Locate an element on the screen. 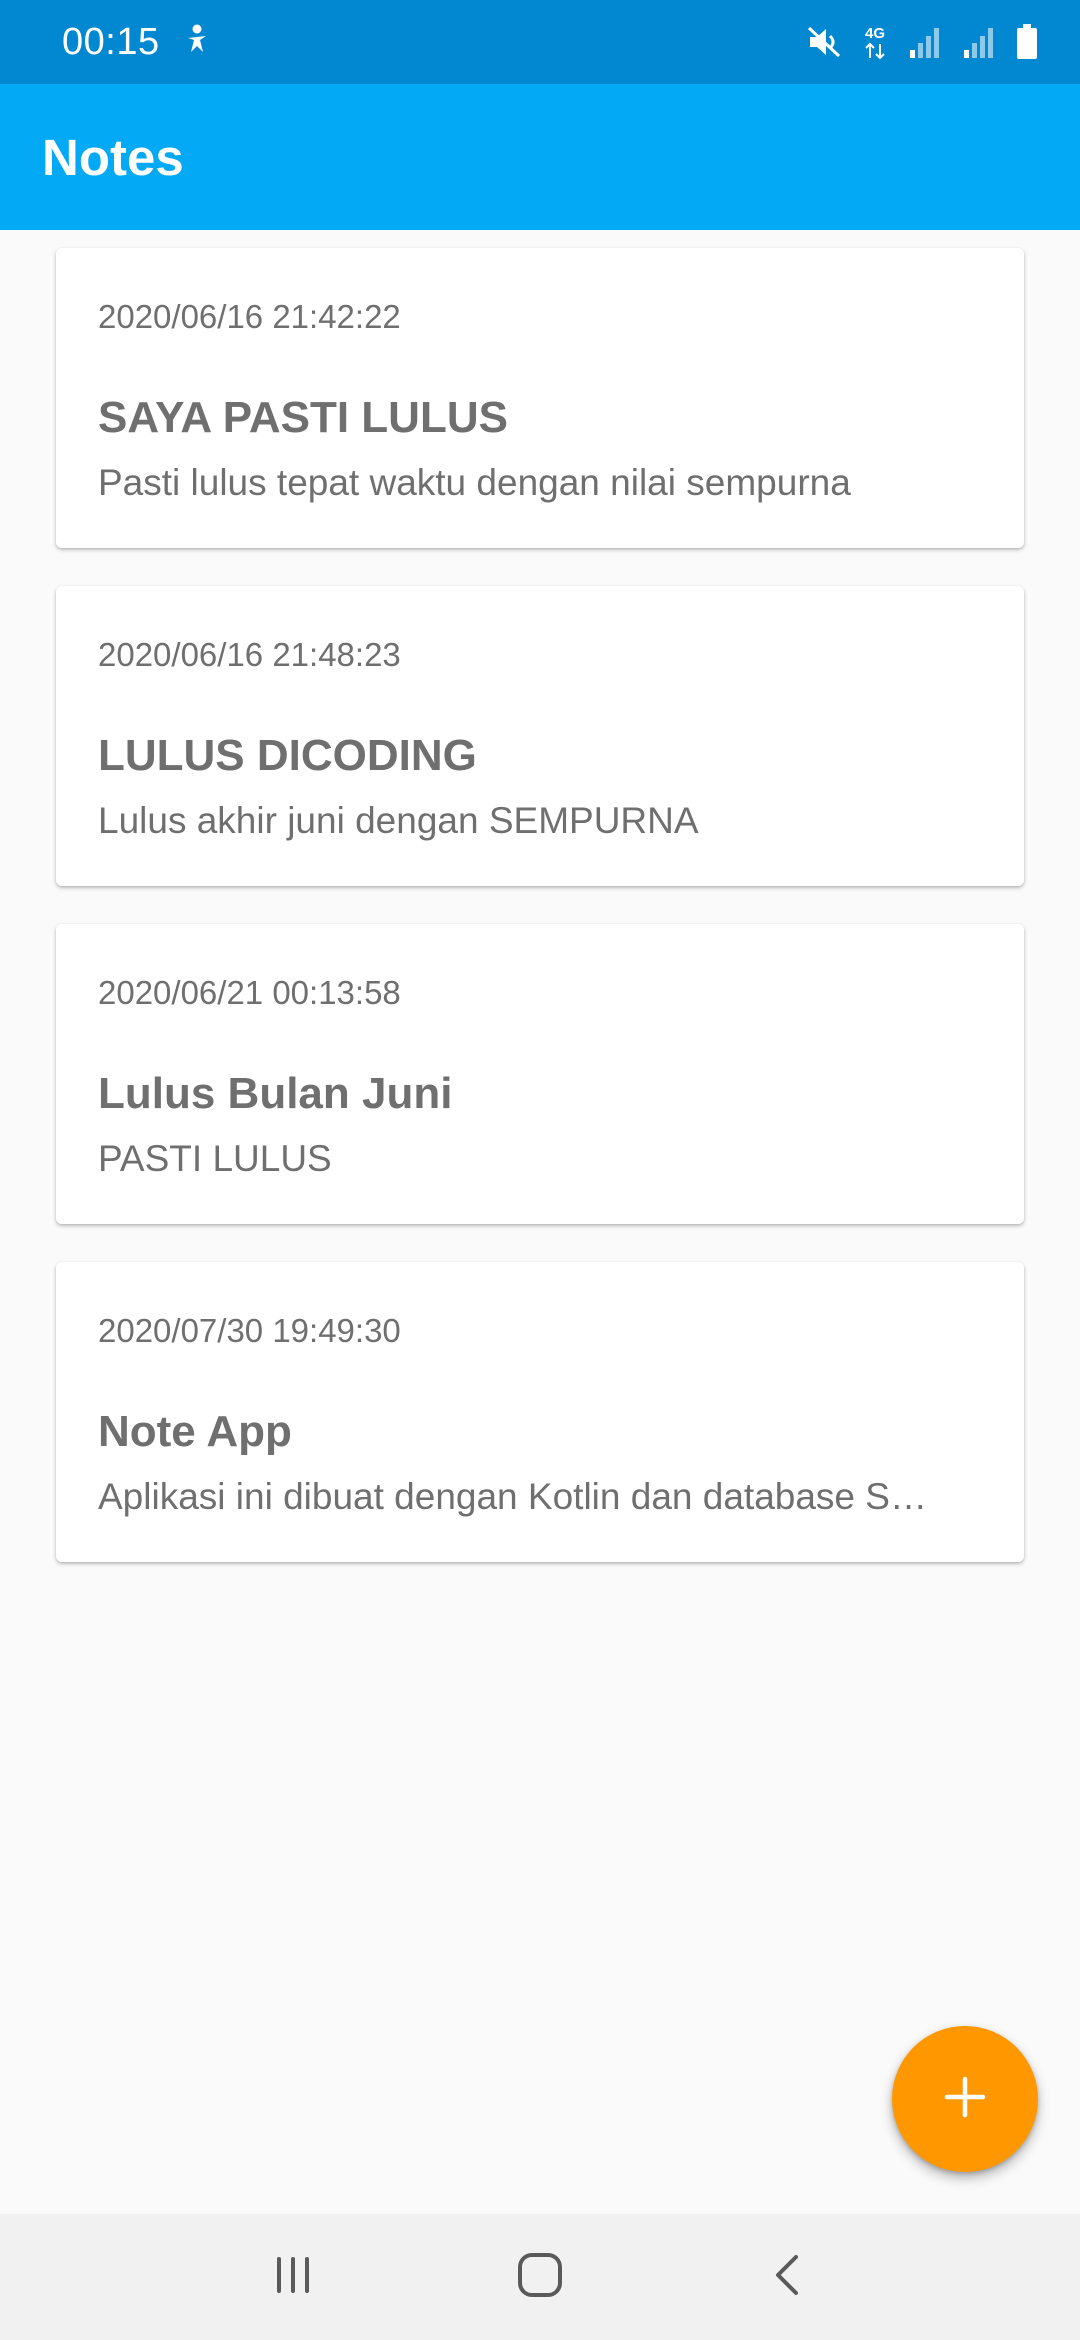 This screenshot has width=1080, height=2340. home-button is located at coordinates (540, 2277).